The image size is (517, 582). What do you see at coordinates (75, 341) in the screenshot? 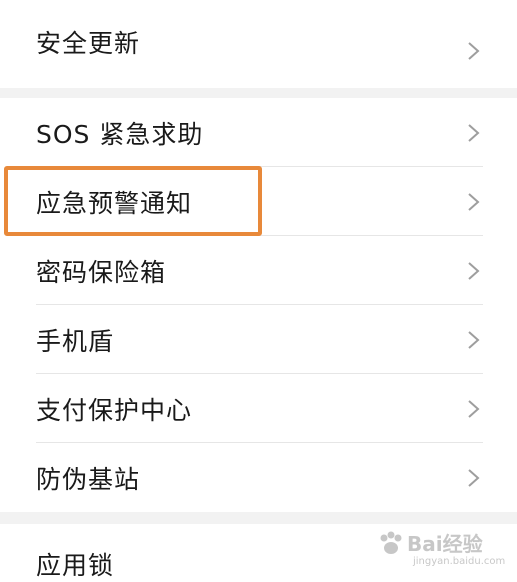
I see `list-item-label: 手机盾` at bounding box center [75, 341].